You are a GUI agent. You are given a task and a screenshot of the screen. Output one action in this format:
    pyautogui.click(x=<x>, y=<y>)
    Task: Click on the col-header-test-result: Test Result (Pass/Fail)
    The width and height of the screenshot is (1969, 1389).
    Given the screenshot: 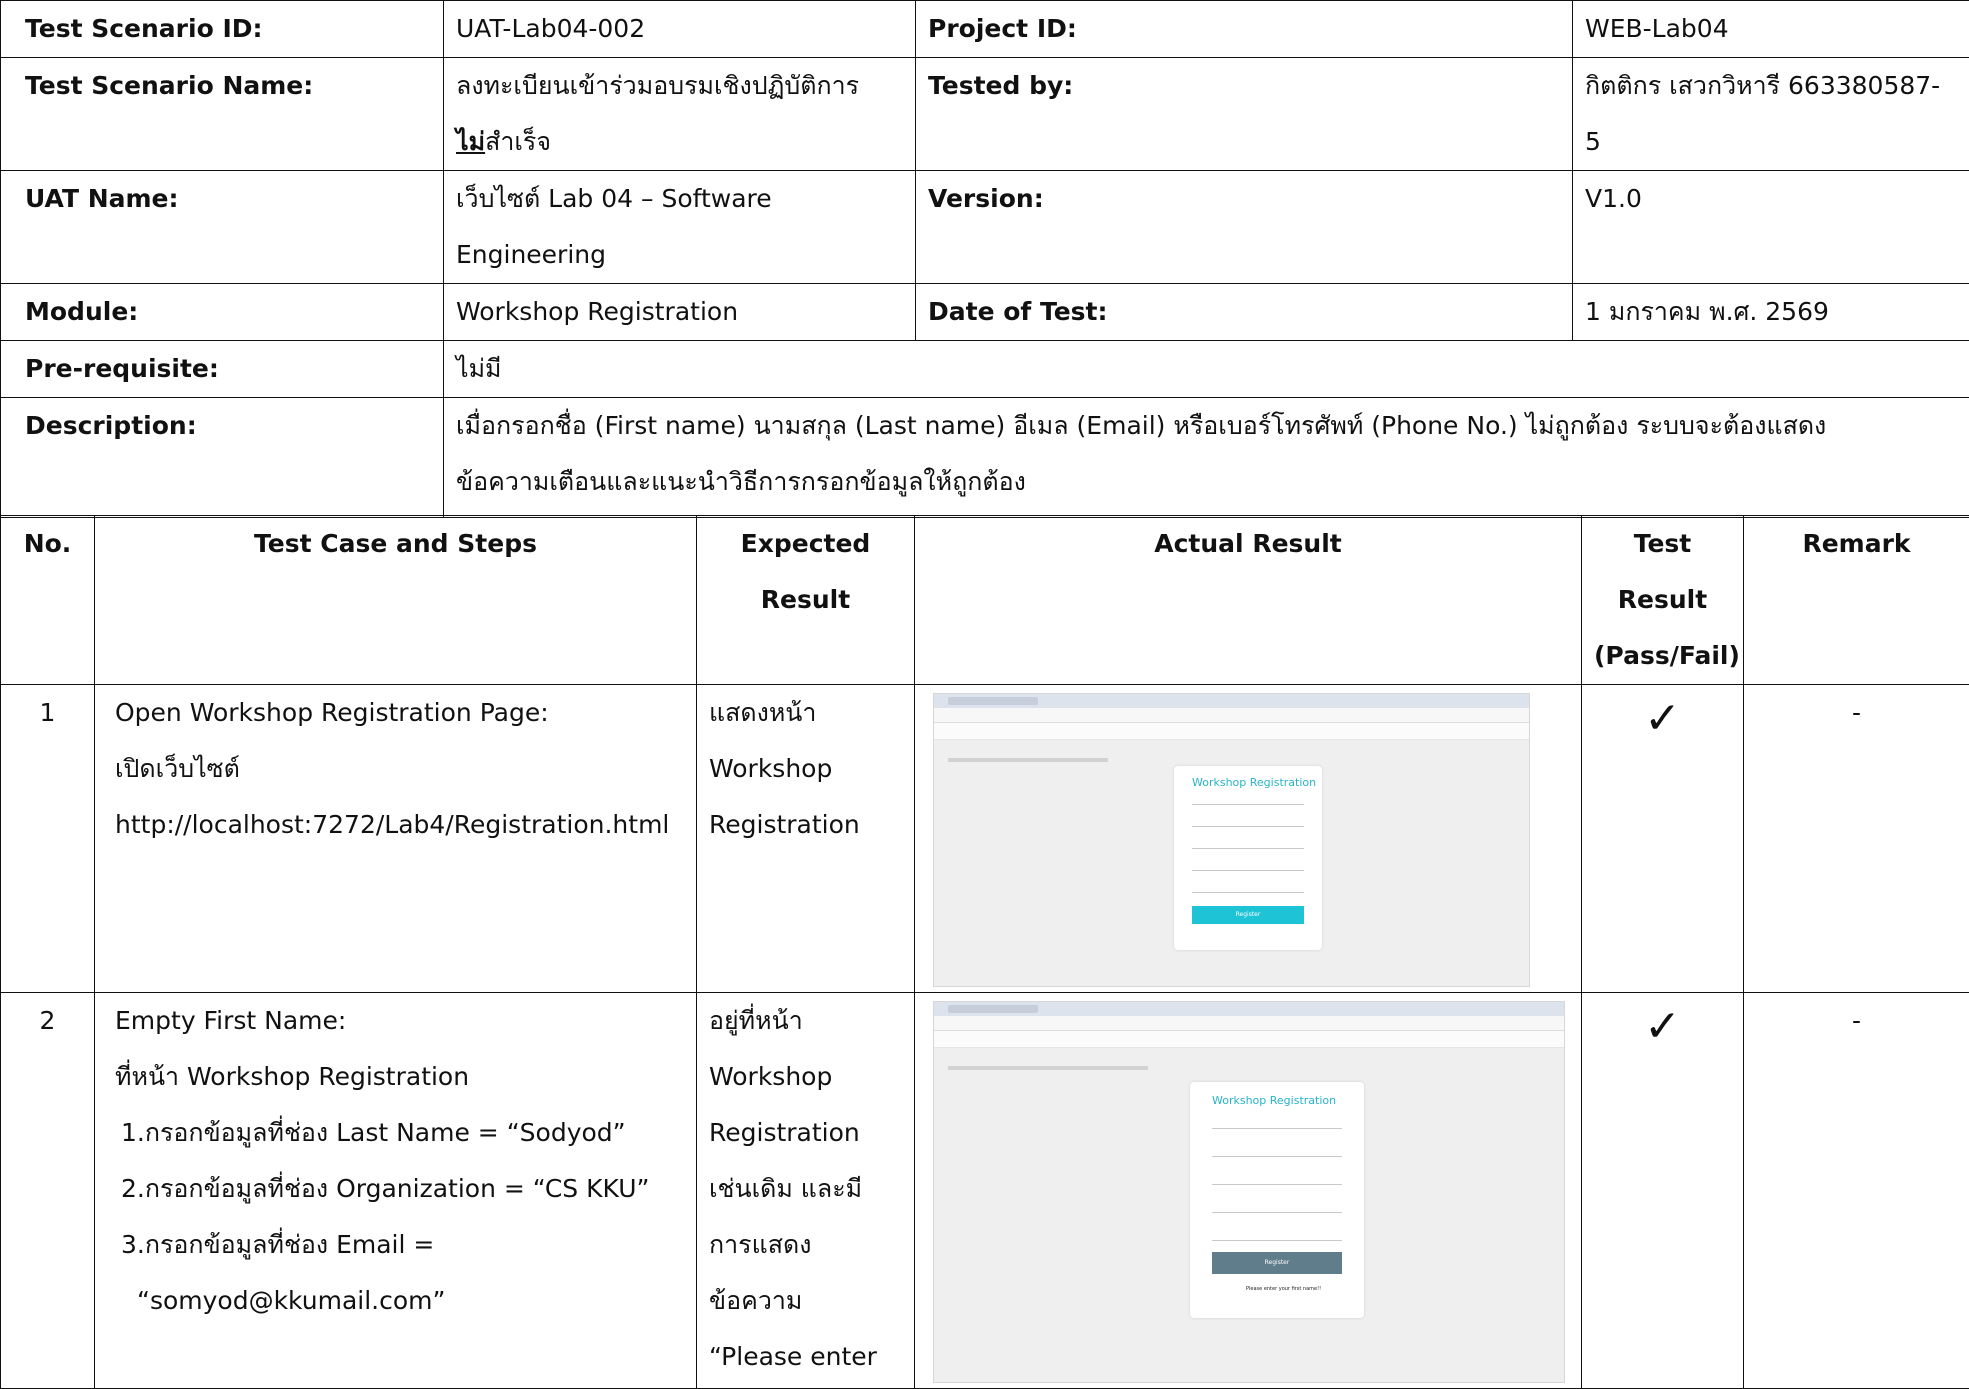 What is the action you would take?
    pyautogui.click(x=1663, y=600)
    